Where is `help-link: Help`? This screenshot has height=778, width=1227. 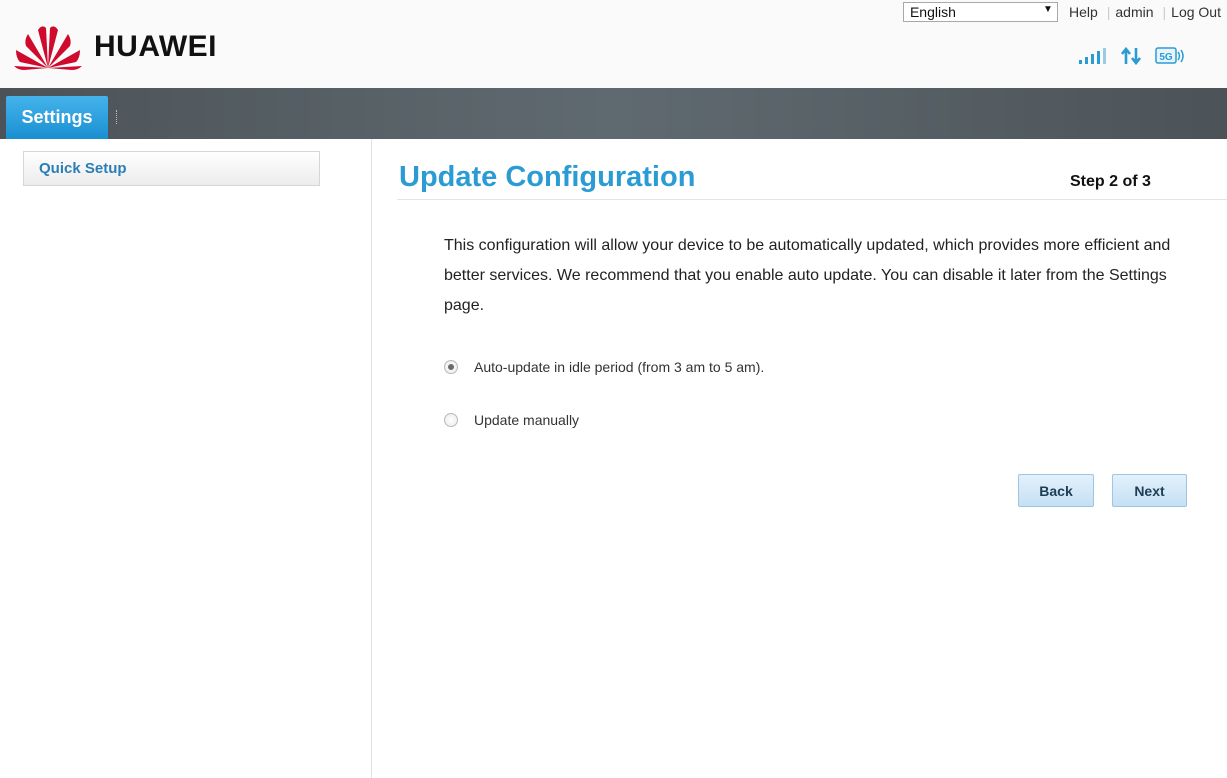
help-link: Help is located at coordinates (1083, 12).